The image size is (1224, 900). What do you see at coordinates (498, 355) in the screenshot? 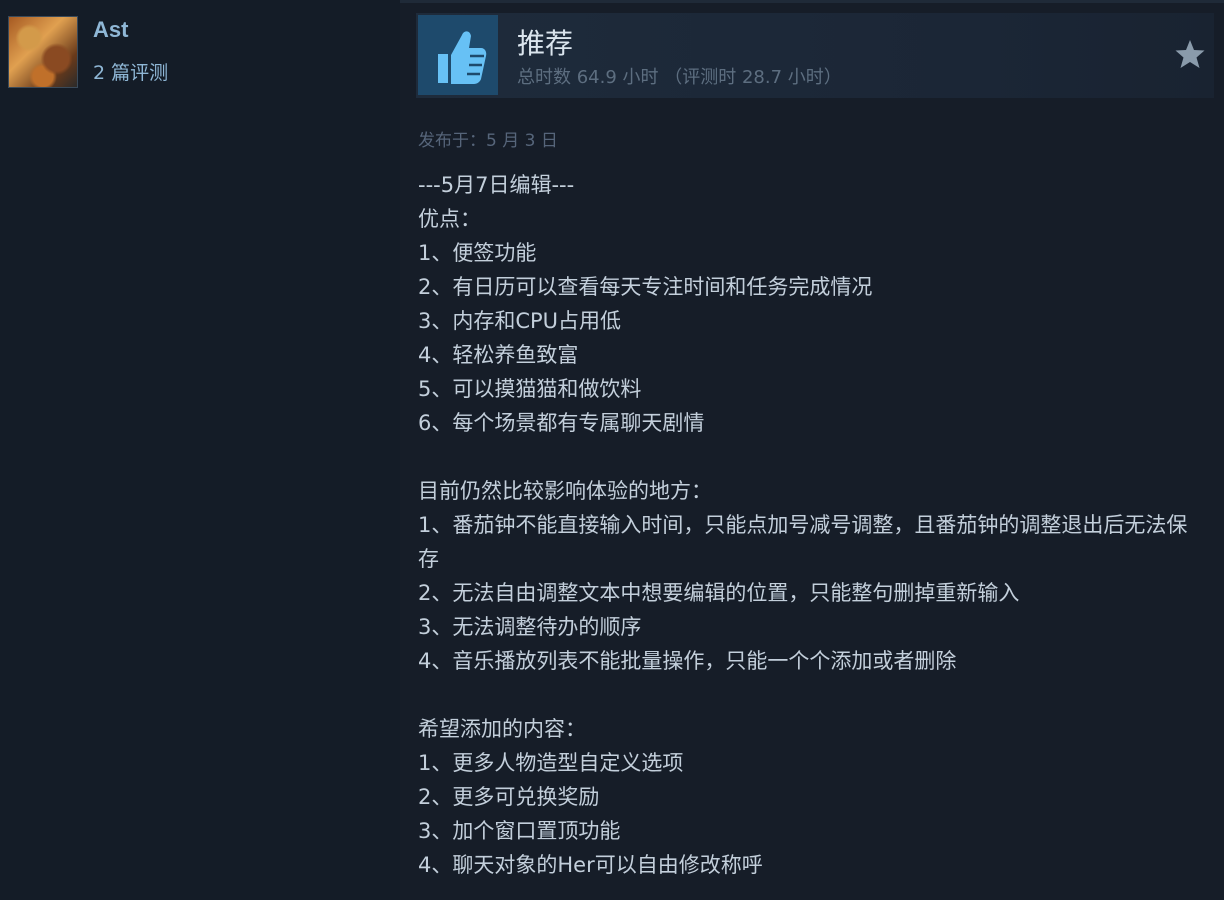
I see `list-item: 4、轻松养鱼致富` at bounding box center [498, 355].